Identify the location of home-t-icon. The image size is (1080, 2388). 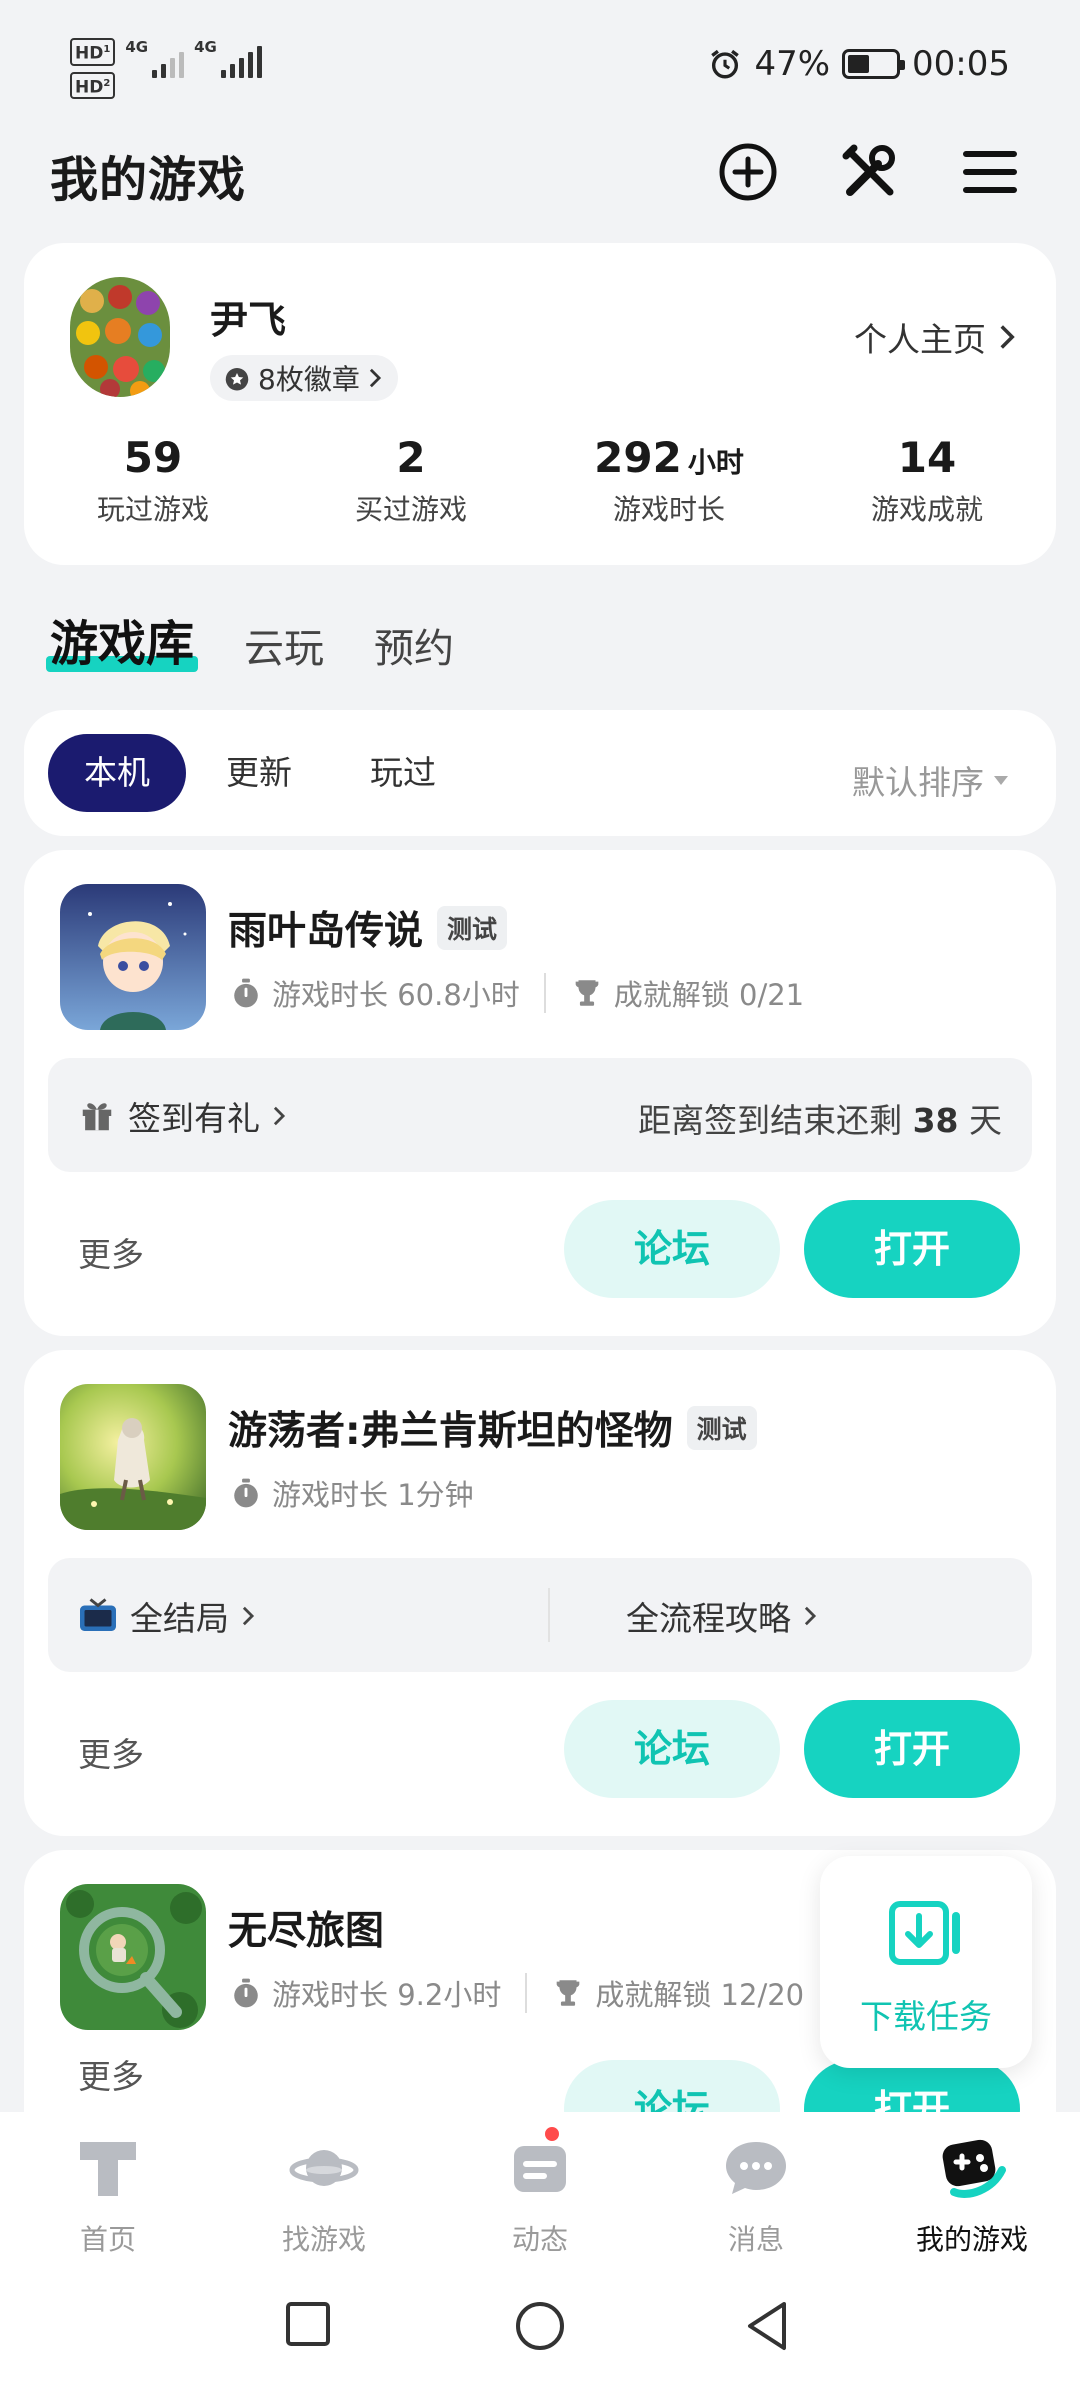
(108, 2169).